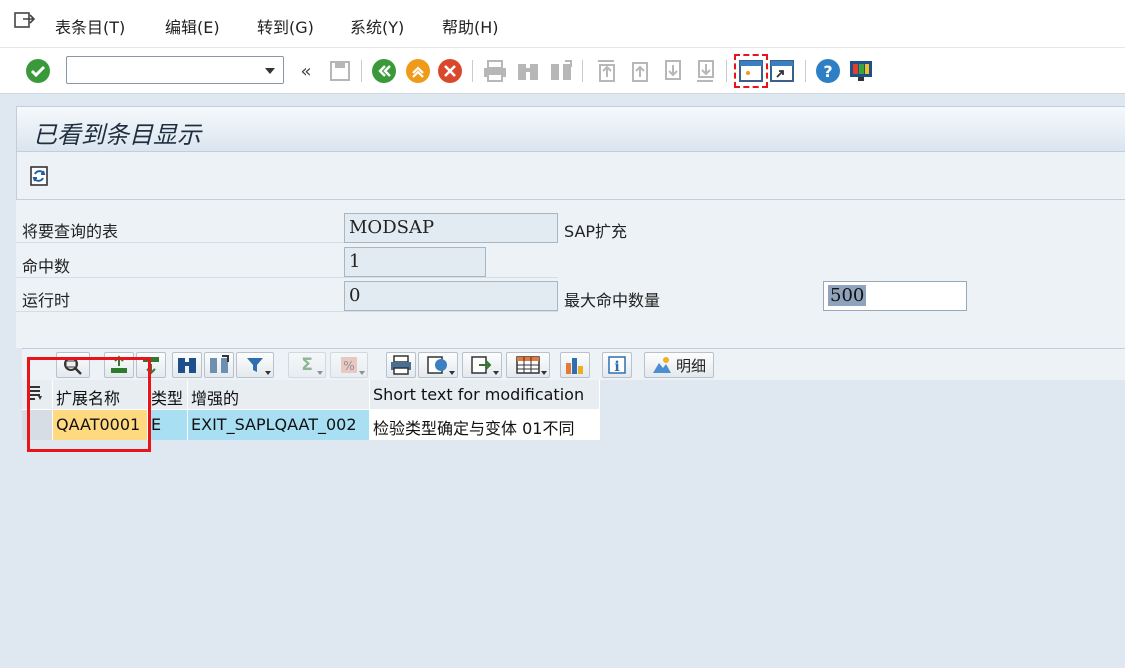 The height and width of the screenshot is (668, 1125). I want to click on title-bar: 已看到条目显示, so click(570, 129).